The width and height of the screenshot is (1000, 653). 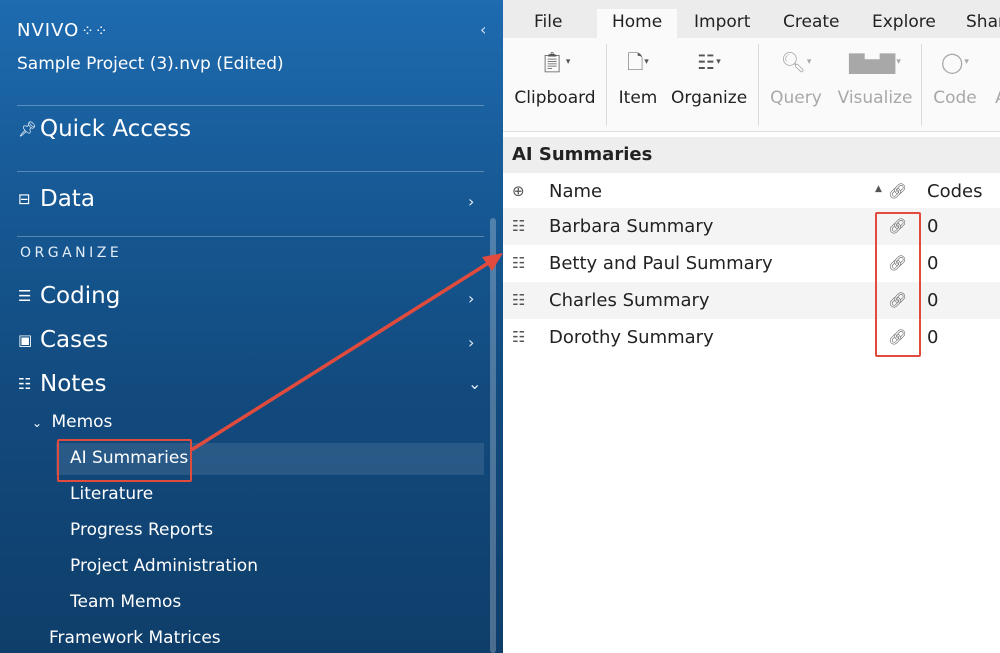 What do you see at coordinates (631, 226) in the screenshot?
I see `row-name: Barbara Summary` at bounding box center [631, 226].